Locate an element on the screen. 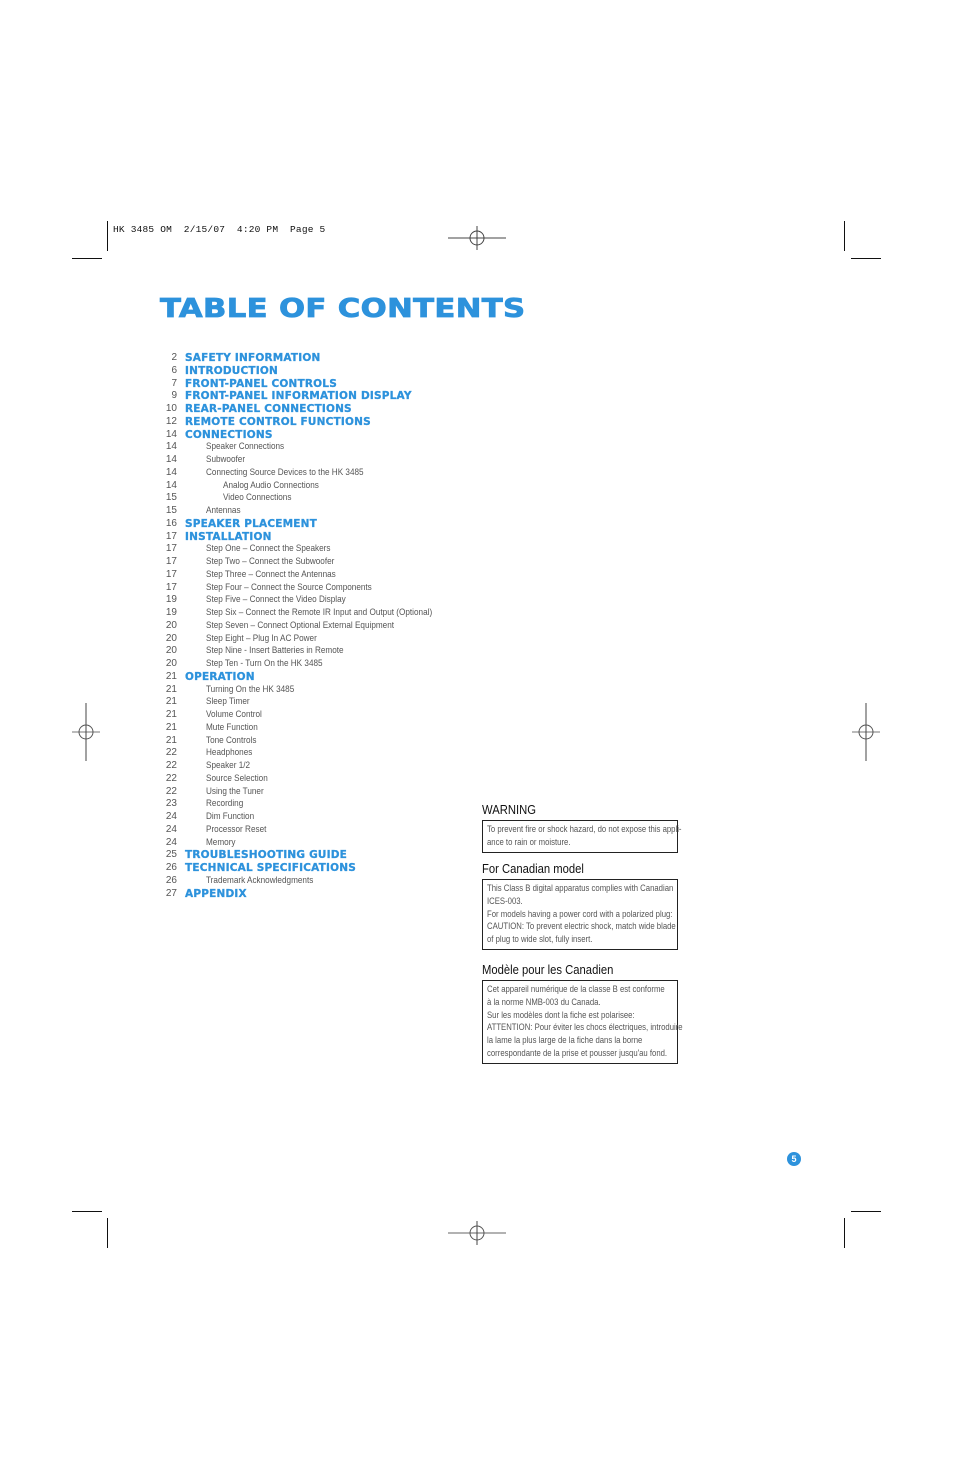  toc-subentry: 20 Step Ten - Turn On the HK 3485 is located at coordinates (315, 664).